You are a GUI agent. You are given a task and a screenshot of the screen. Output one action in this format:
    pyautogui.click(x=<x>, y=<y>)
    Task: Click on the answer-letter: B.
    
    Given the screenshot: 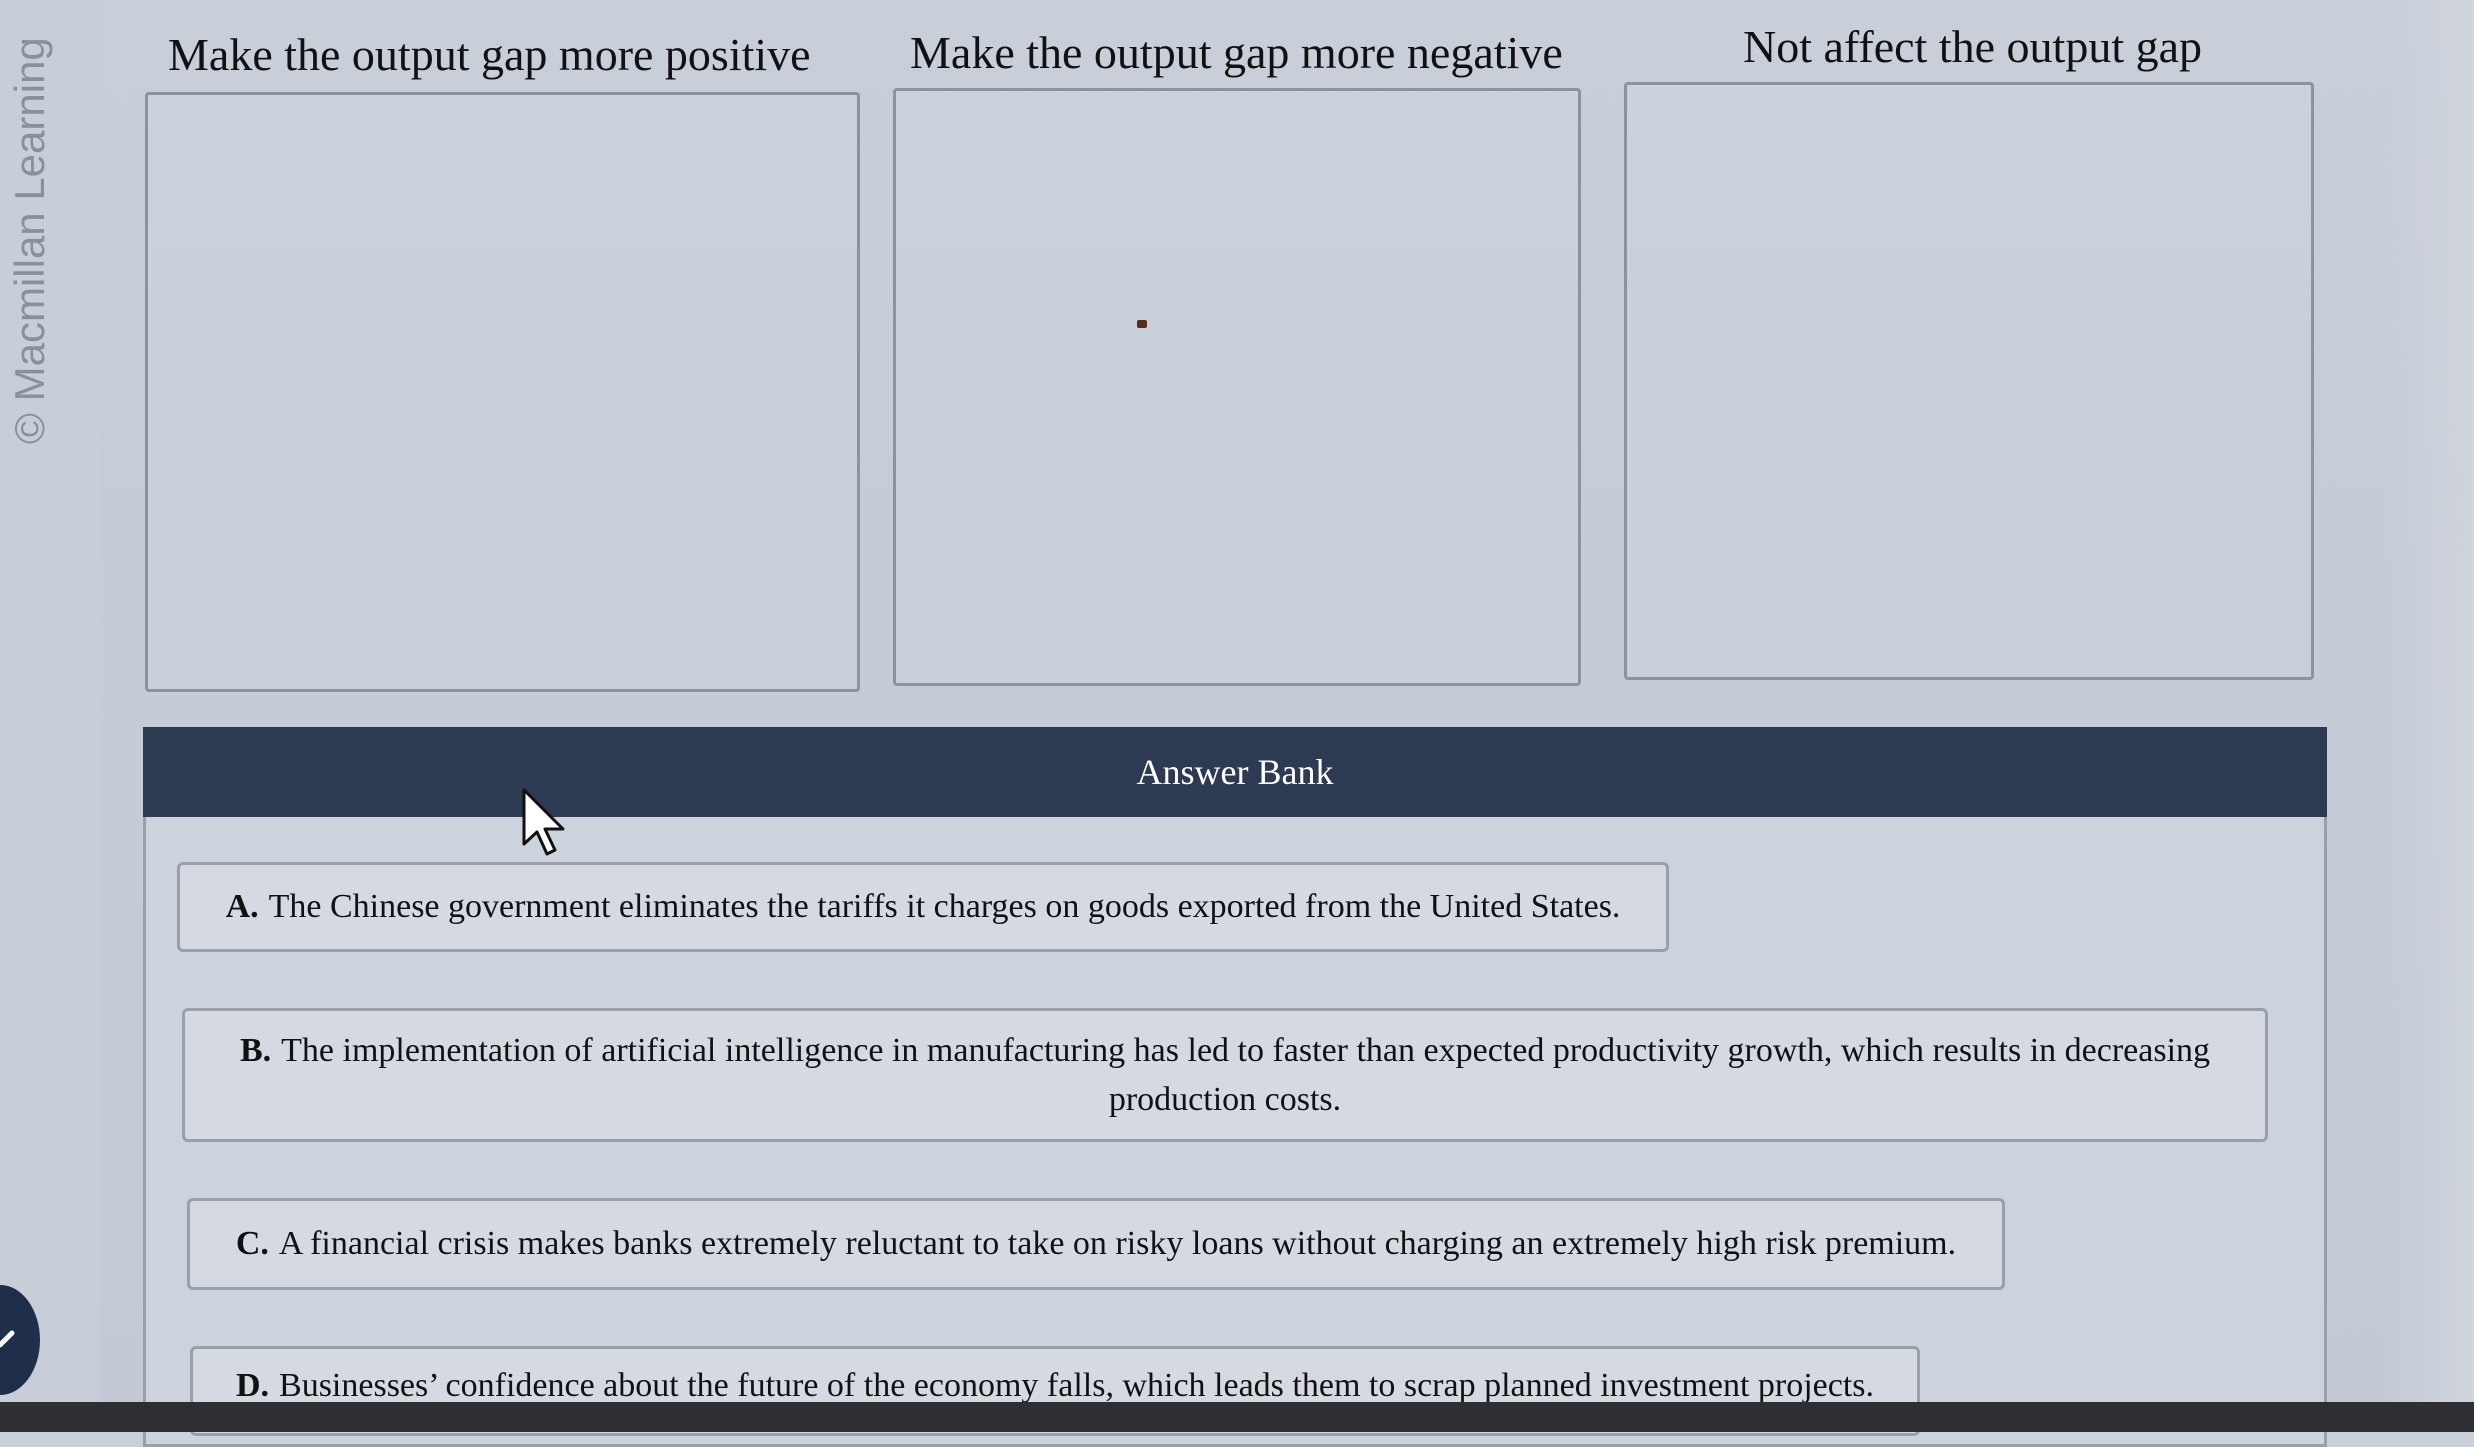 What is the action you would take?
    pyautogui.click(x=255, y=1050)
    